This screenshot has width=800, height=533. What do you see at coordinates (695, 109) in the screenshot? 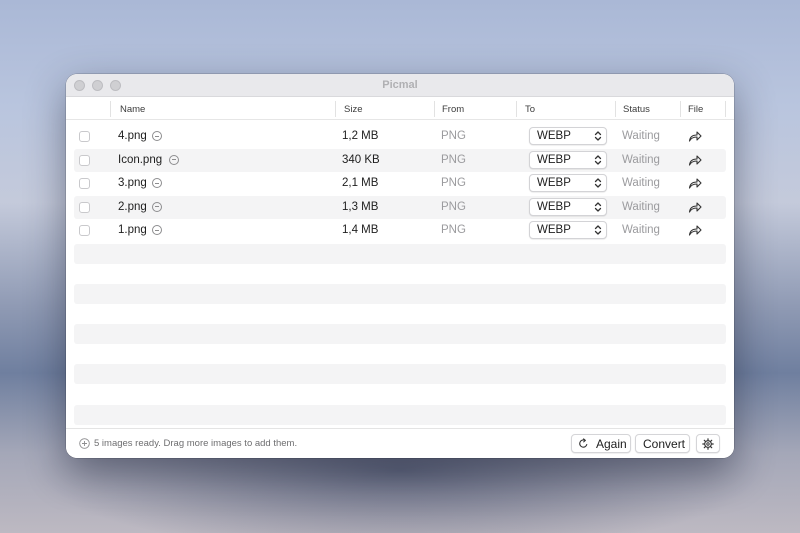
I see `column-header-file: File` at bounding box center [695, 109].